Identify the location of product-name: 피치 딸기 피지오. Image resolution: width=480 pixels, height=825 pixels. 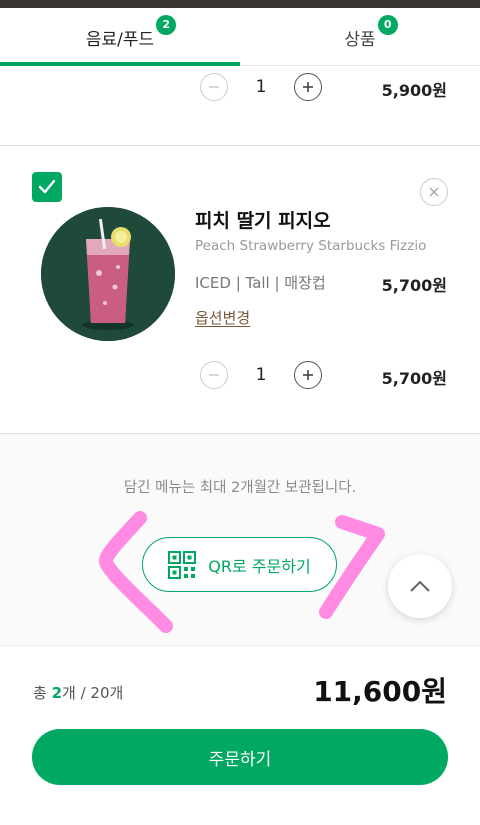
(263, 221).